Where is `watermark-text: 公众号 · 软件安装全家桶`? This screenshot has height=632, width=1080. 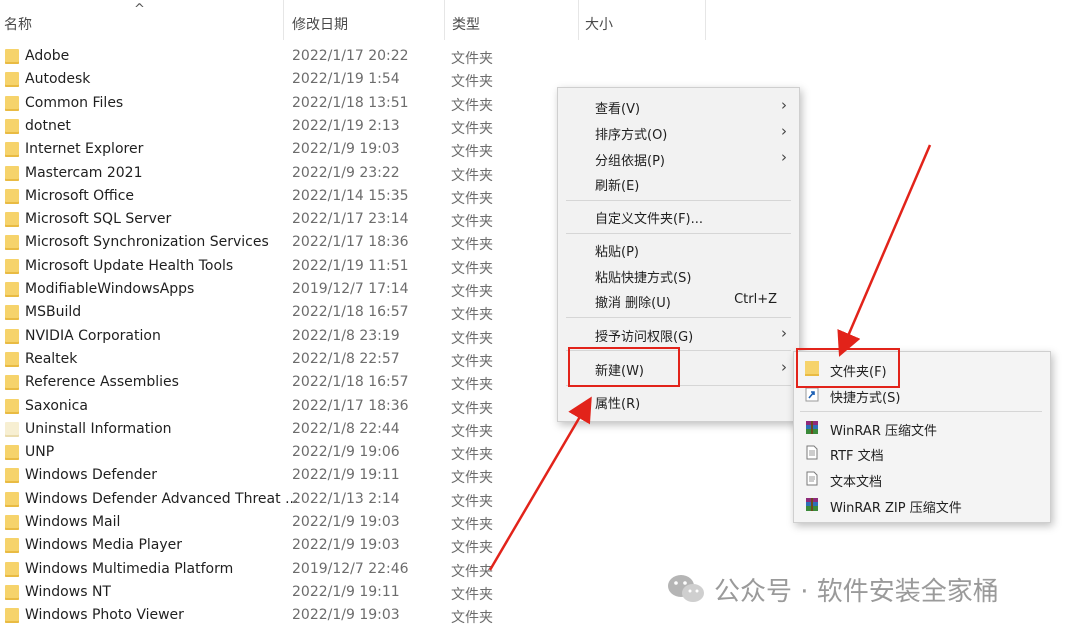 watermark-text: 公众号 · 软件安装全家桶 is located at coordinates (856, 592).